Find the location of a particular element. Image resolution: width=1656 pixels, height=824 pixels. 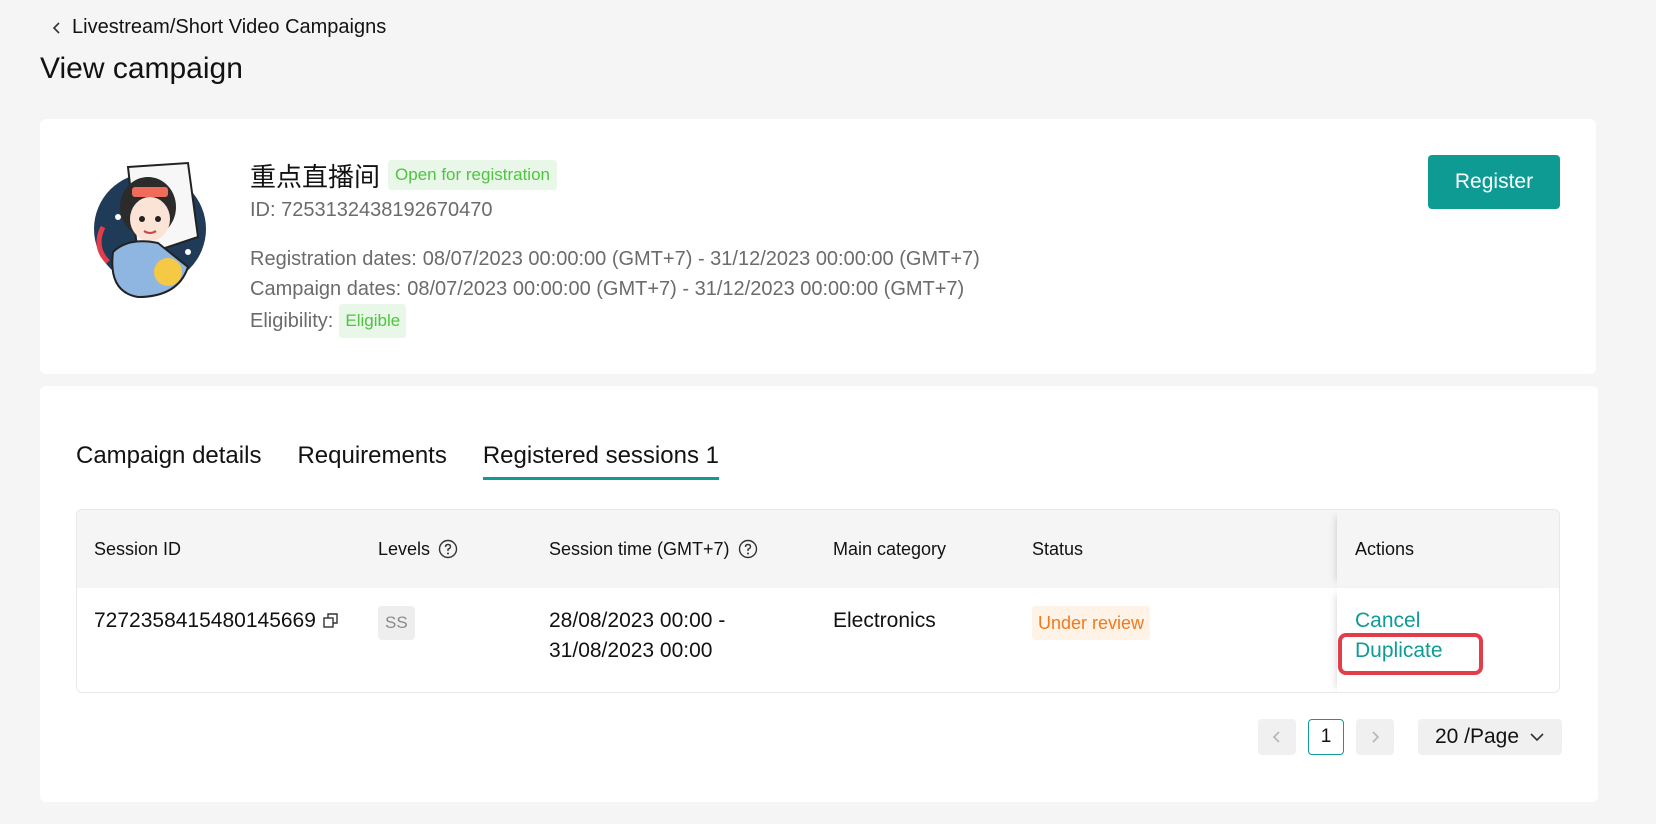

header-levels-label: Levels is located at coordinates (404, 548).